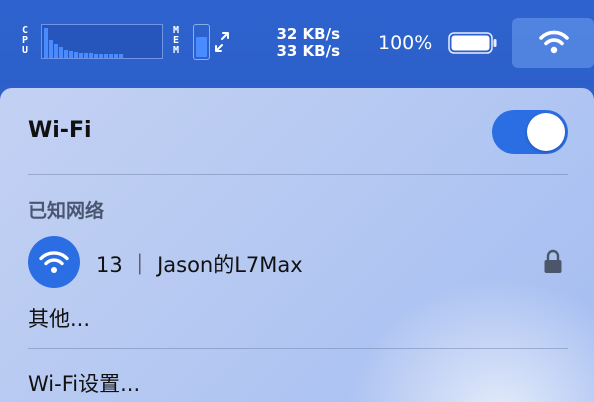  What do you see at coordinates (199, 265) in the screenshot?
I see `network-name: 13 ｜ Jason的L7Max` at bounding box center [199, 265].